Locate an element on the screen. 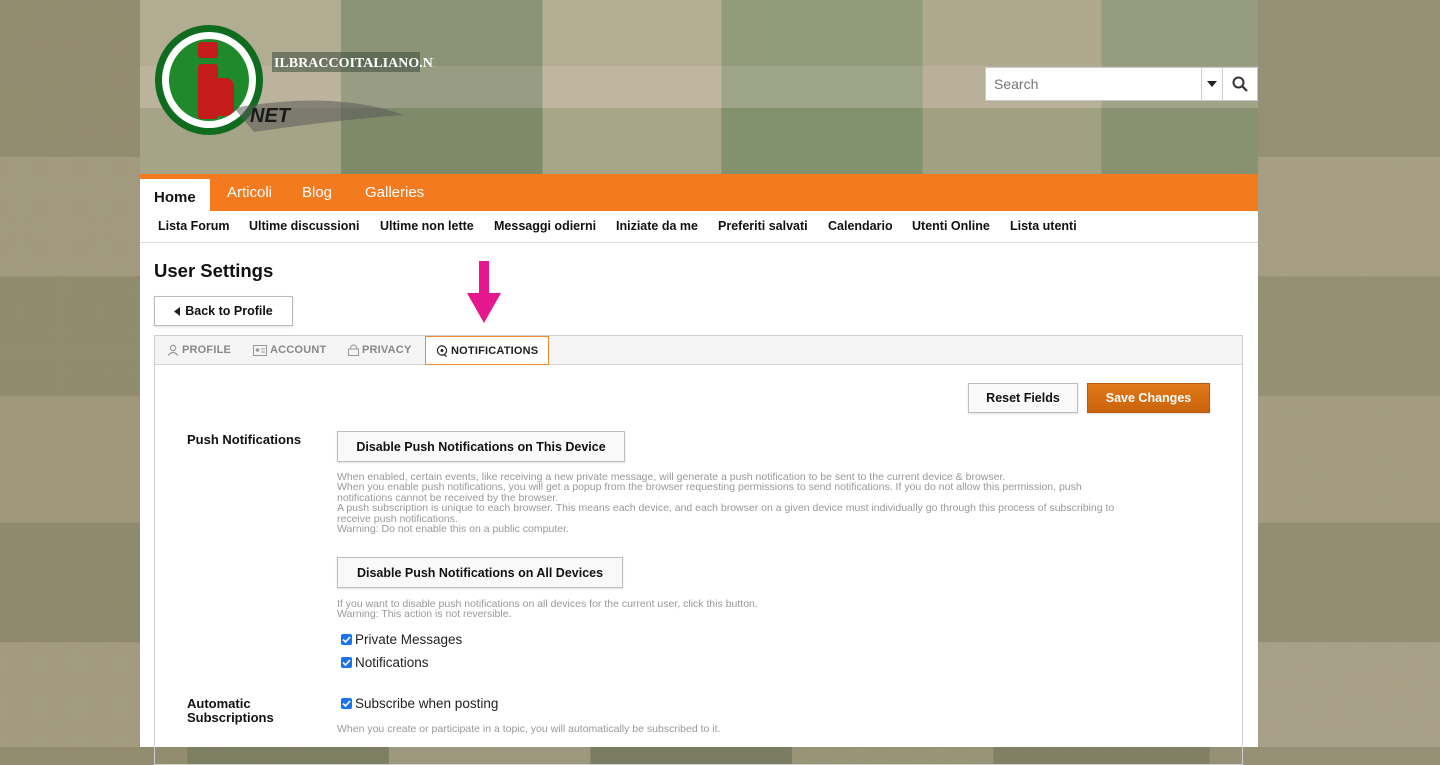 Image resolution: width=1440 pixels, height=765 pixels. svg-text: NET is located at coordinates (271, 116).